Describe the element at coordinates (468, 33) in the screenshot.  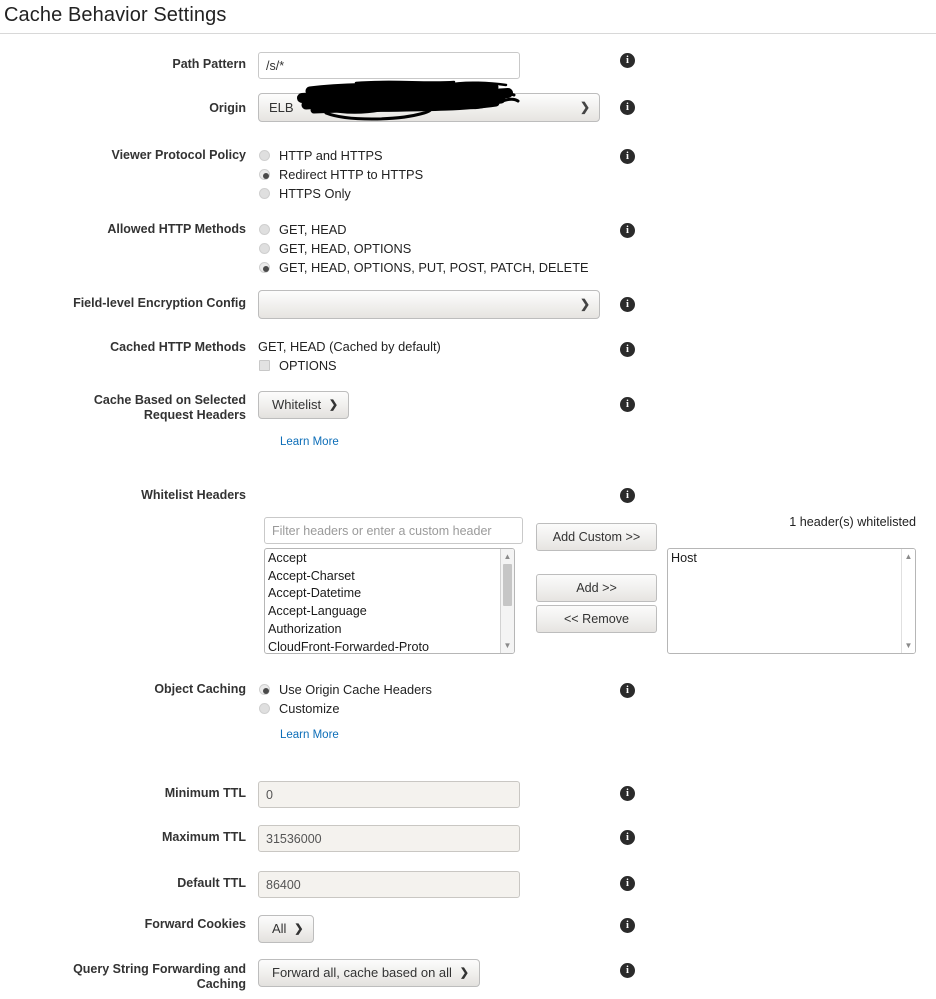
I see `title-divider` at that location.